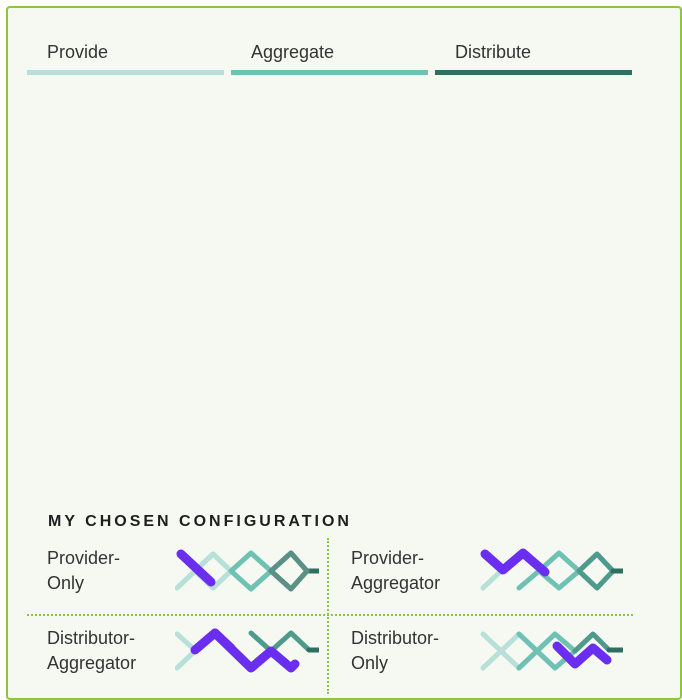 Image resolution: width=682 pixels, height=700 pixels. What do you see at coordinates (329, 72) in the screenshot?
I see `tab-aggregate-bar` at bounding box center [329, 72].